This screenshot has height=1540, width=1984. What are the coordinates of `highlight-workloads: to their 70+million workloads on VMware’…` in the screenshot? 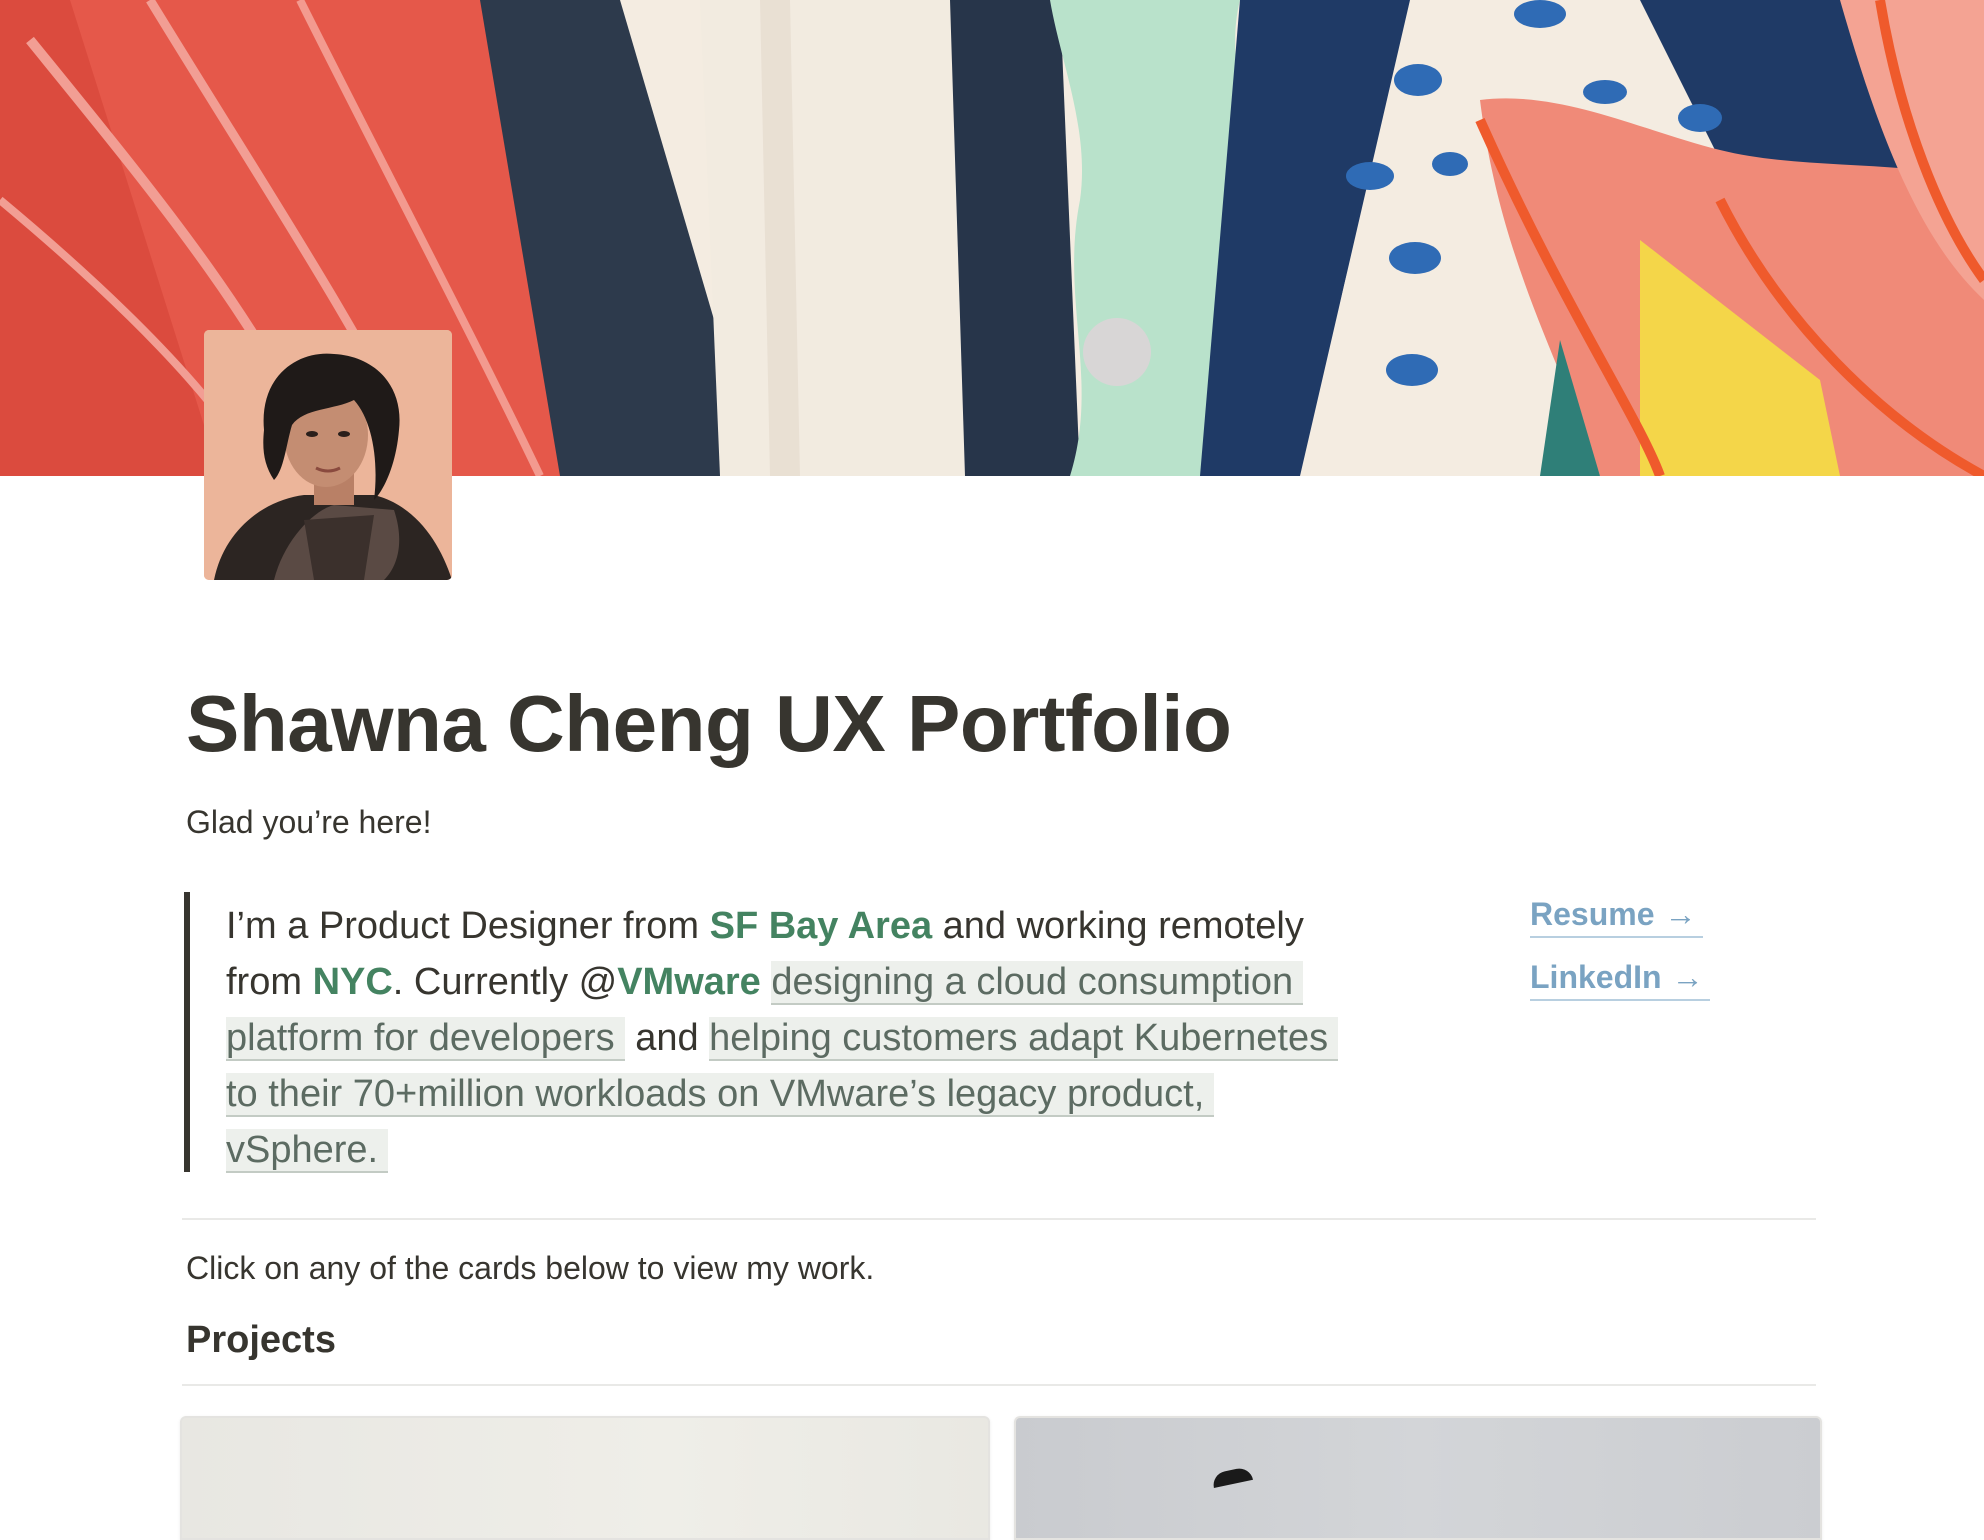 It's located at (720, 1095).